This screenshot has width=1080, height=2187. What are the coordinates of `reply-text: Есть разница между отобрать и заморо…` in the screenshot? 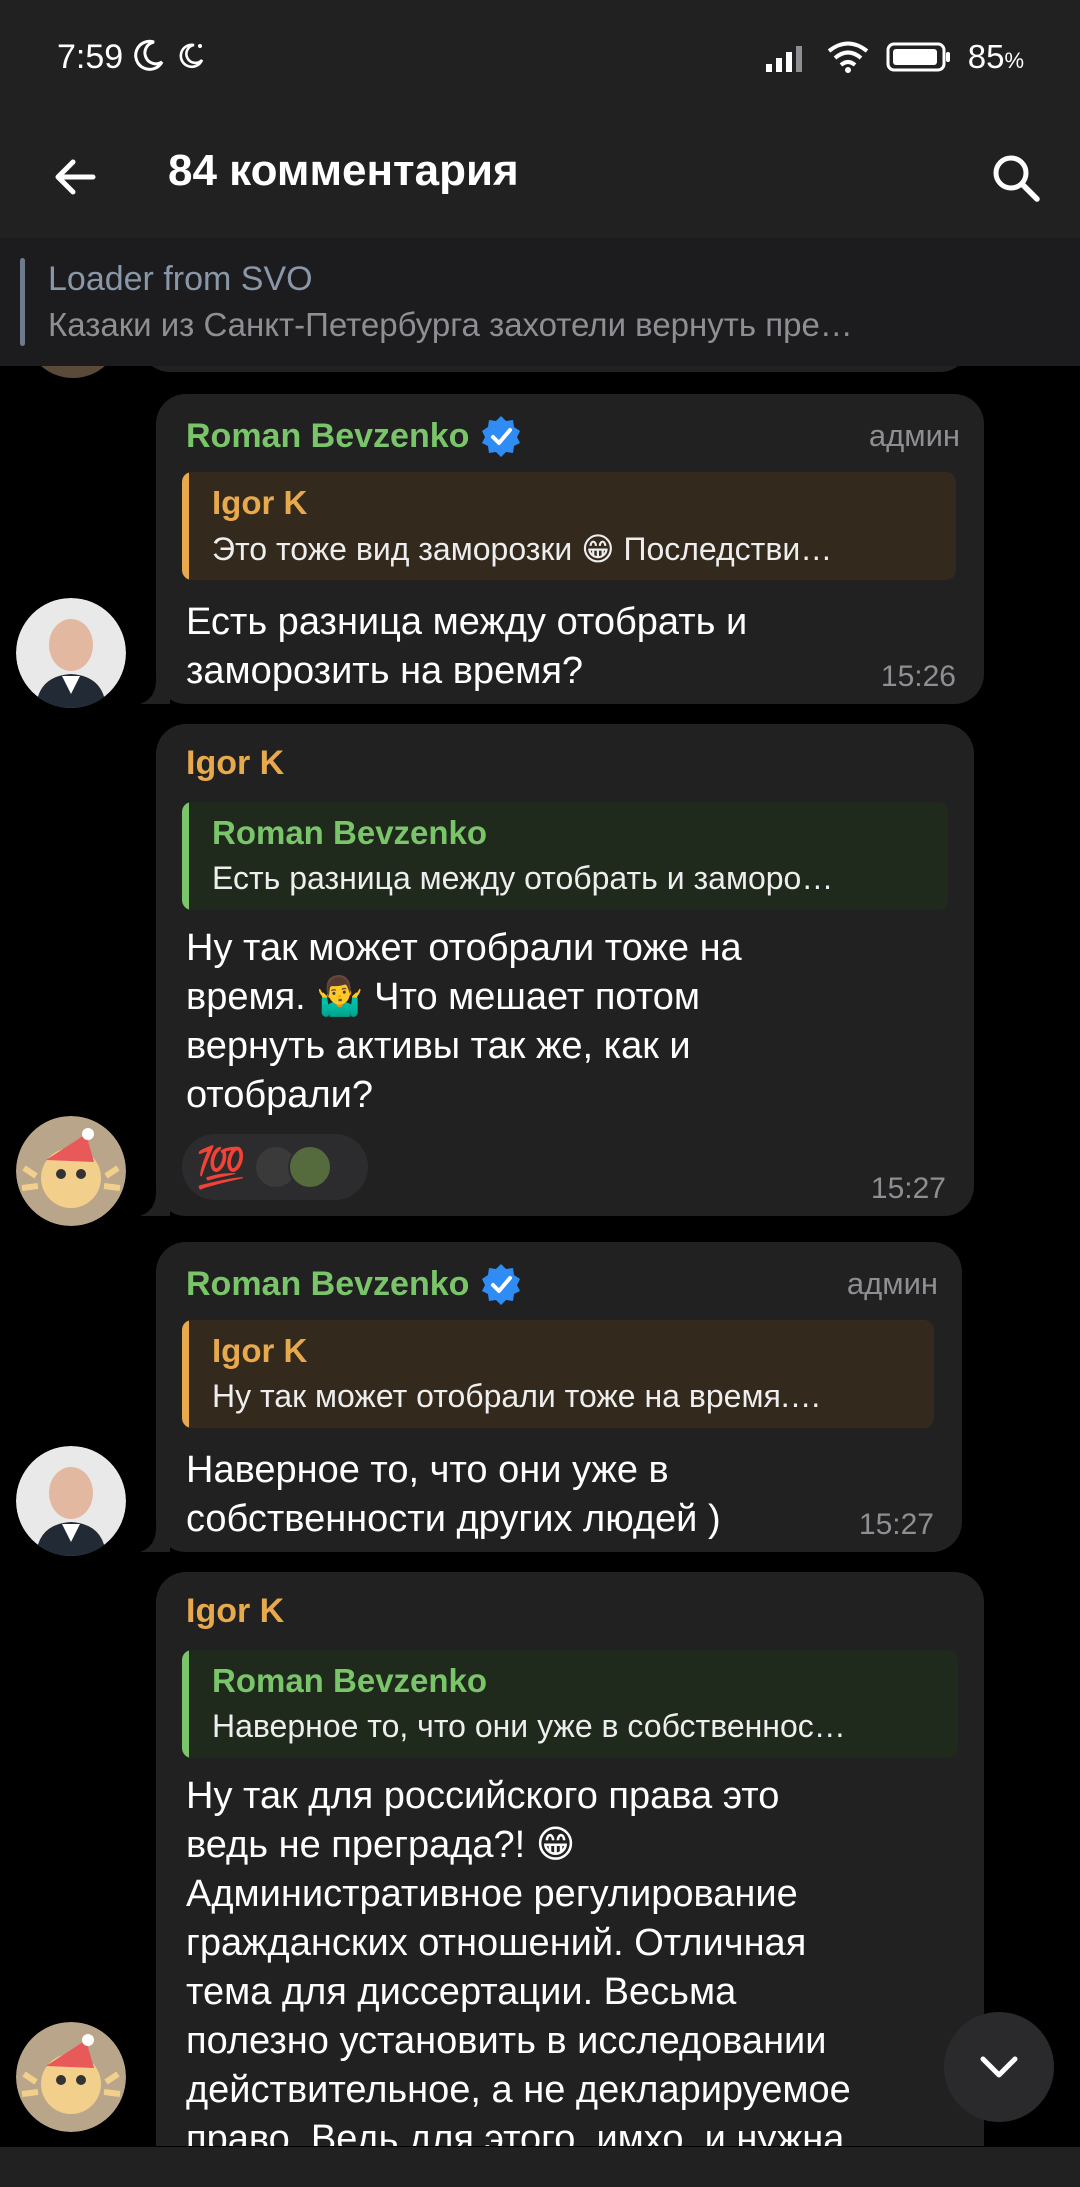 It's located at (523, 878).